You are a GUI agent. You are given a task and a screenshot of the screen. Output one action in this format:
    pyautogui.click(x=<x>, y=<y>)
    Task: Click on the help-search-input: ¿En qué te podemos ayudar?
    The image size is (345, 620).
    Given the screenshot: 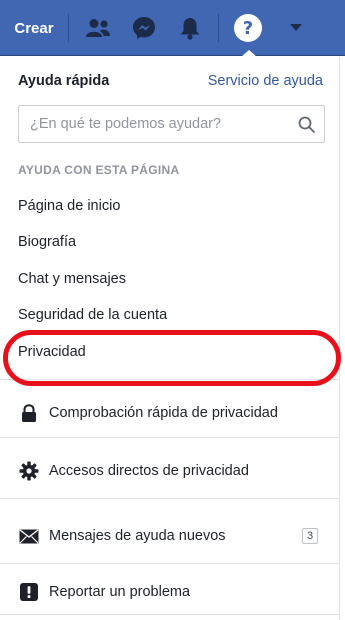 What is the action you would take?
    pyautogui.click(x=171, y=124)
    